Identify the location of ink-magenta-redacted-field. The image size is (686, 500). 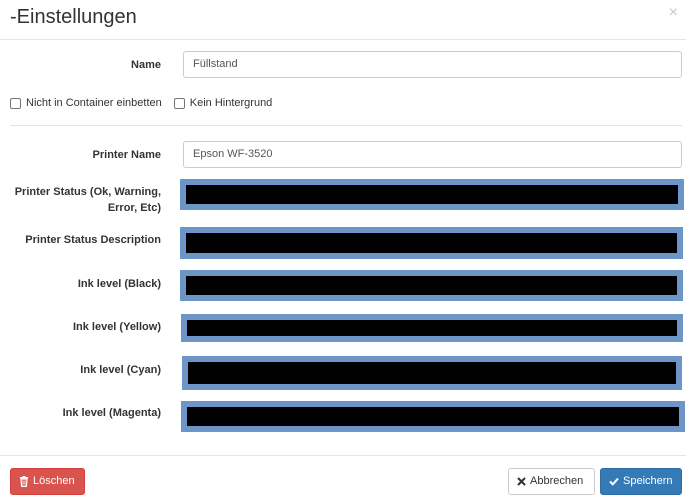
(433, 416).